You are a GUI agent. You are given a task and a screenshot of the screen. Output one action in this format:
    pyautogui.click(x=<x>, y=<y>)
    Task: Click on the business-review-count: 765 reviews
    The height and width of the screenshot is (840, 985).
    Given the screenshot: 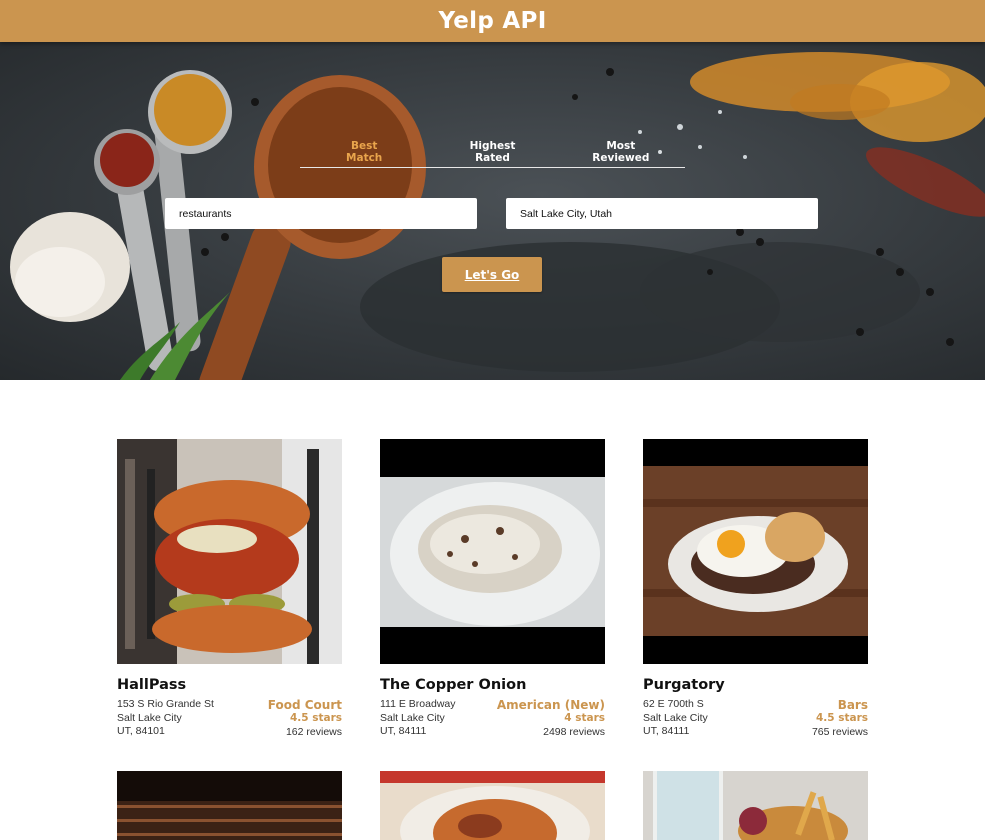 What is the action you would take?
    pyautogui.click(x=839, y=731)
    